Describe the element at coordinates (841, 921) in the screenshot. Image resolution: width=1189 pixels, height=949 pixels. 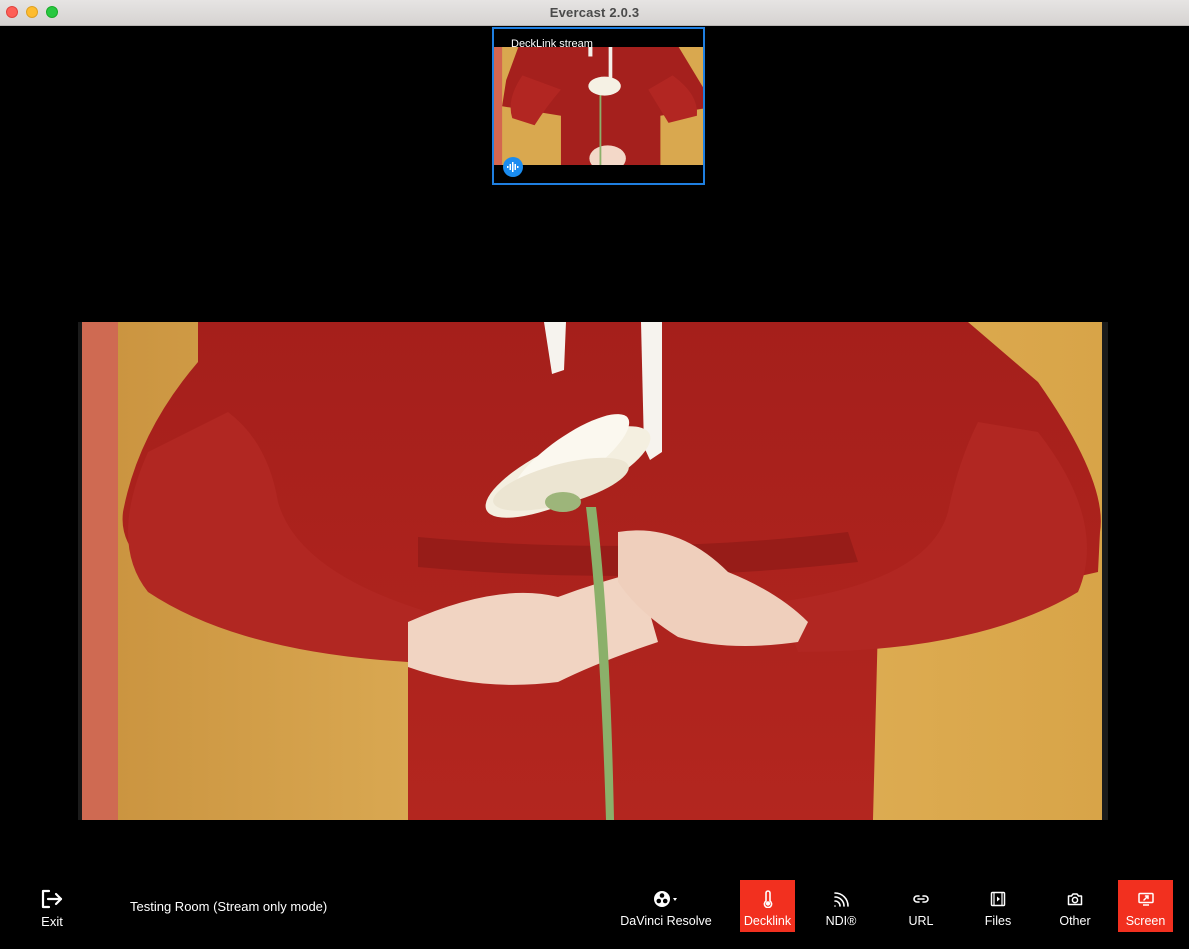
I see `ndi-label: NDI®` at that location.